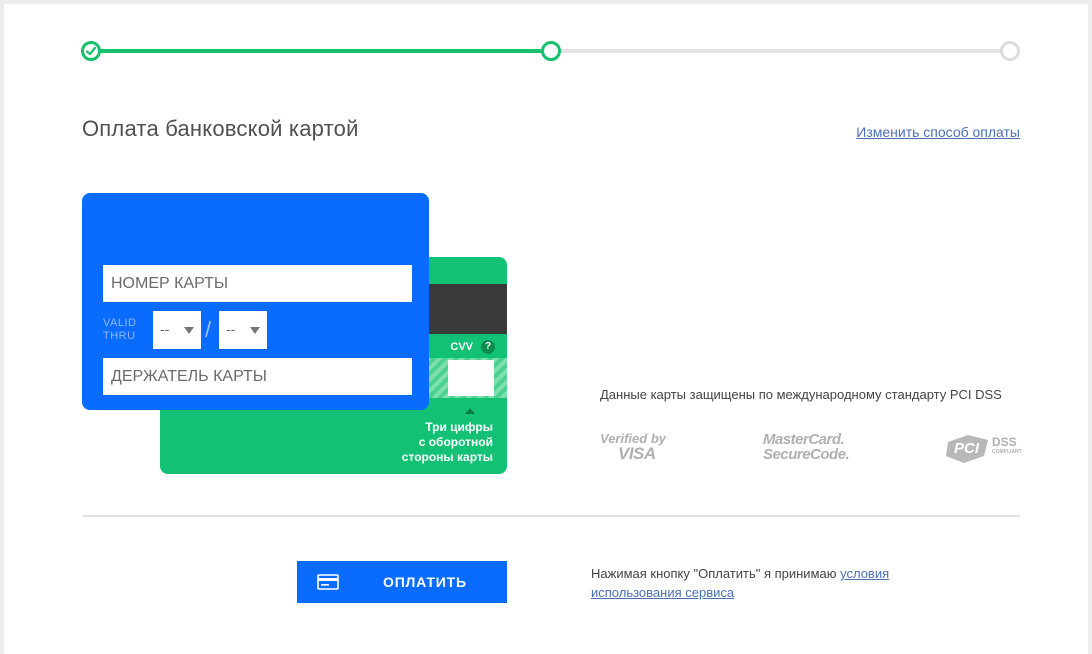 The width and height of the screenshot is (1092, 654). What do you see at coordinates (470, 411) in the screenshot?
I see `cvv-pointer-arrow` at bounding box center [470, 411].